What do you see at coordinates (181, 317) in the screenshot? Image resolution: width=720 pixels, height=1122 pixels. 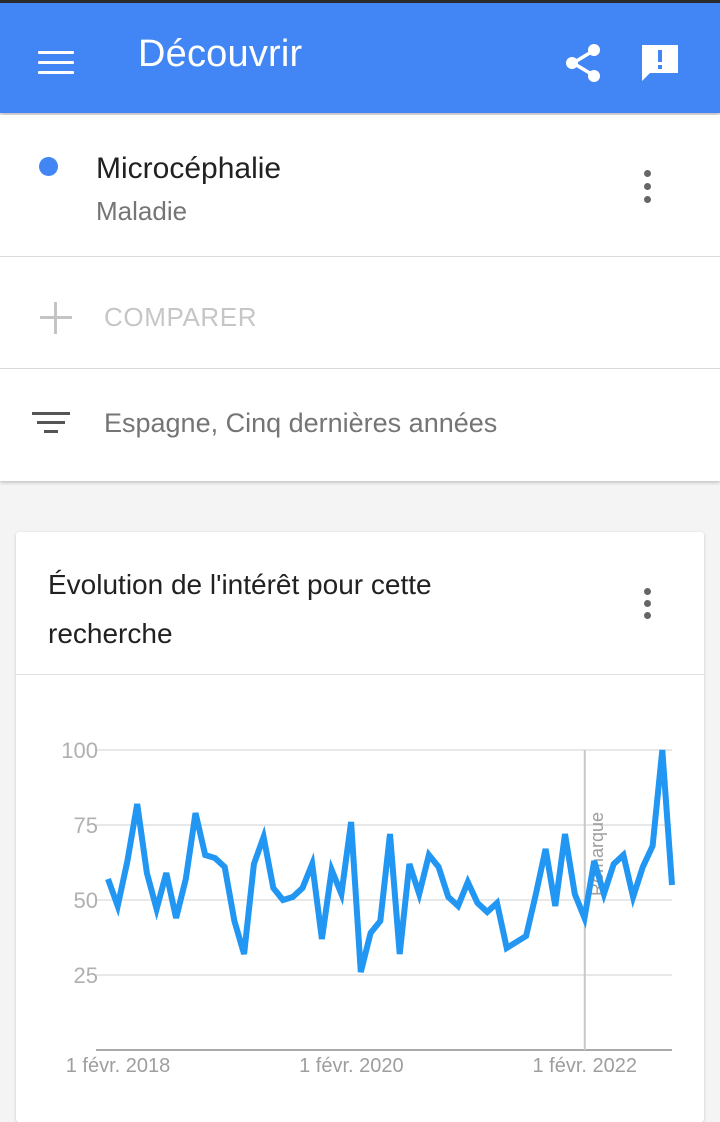 I see `compare-label: COMPARER` at bounding box center [181, 317].